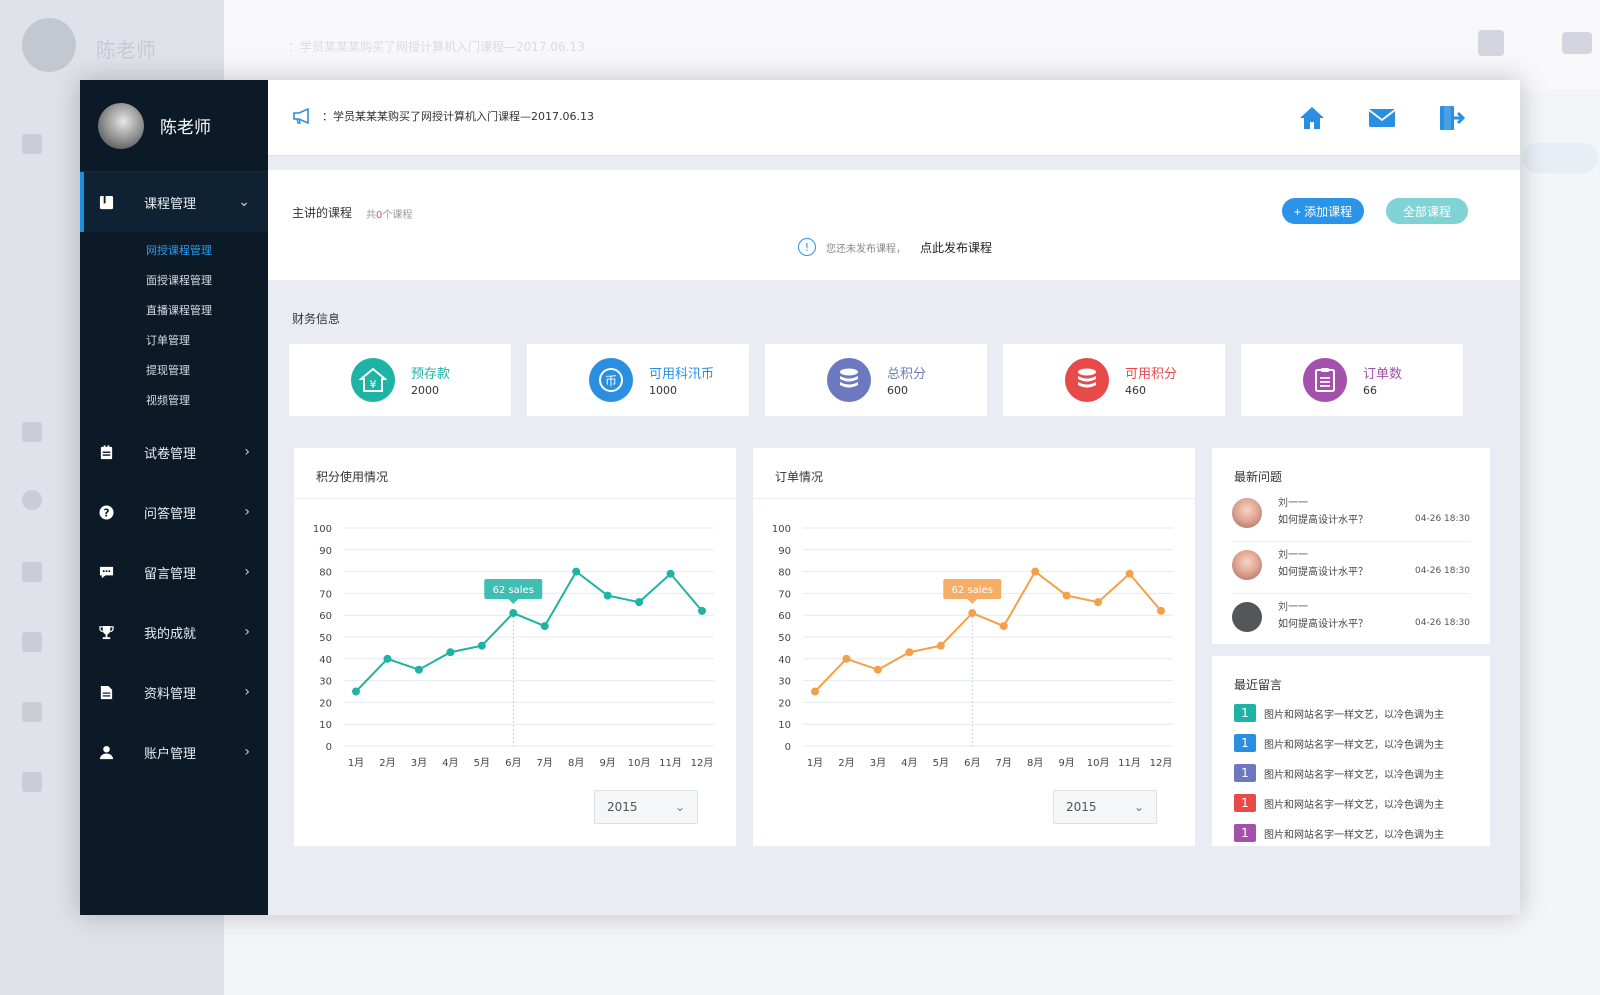  What do you see at coordinates (443, 116) in the screenshot?
I see `notice-bar: ：学员某某某购买了网授计算机入门课程—2017.06.13` at bounding box center [443, 116].